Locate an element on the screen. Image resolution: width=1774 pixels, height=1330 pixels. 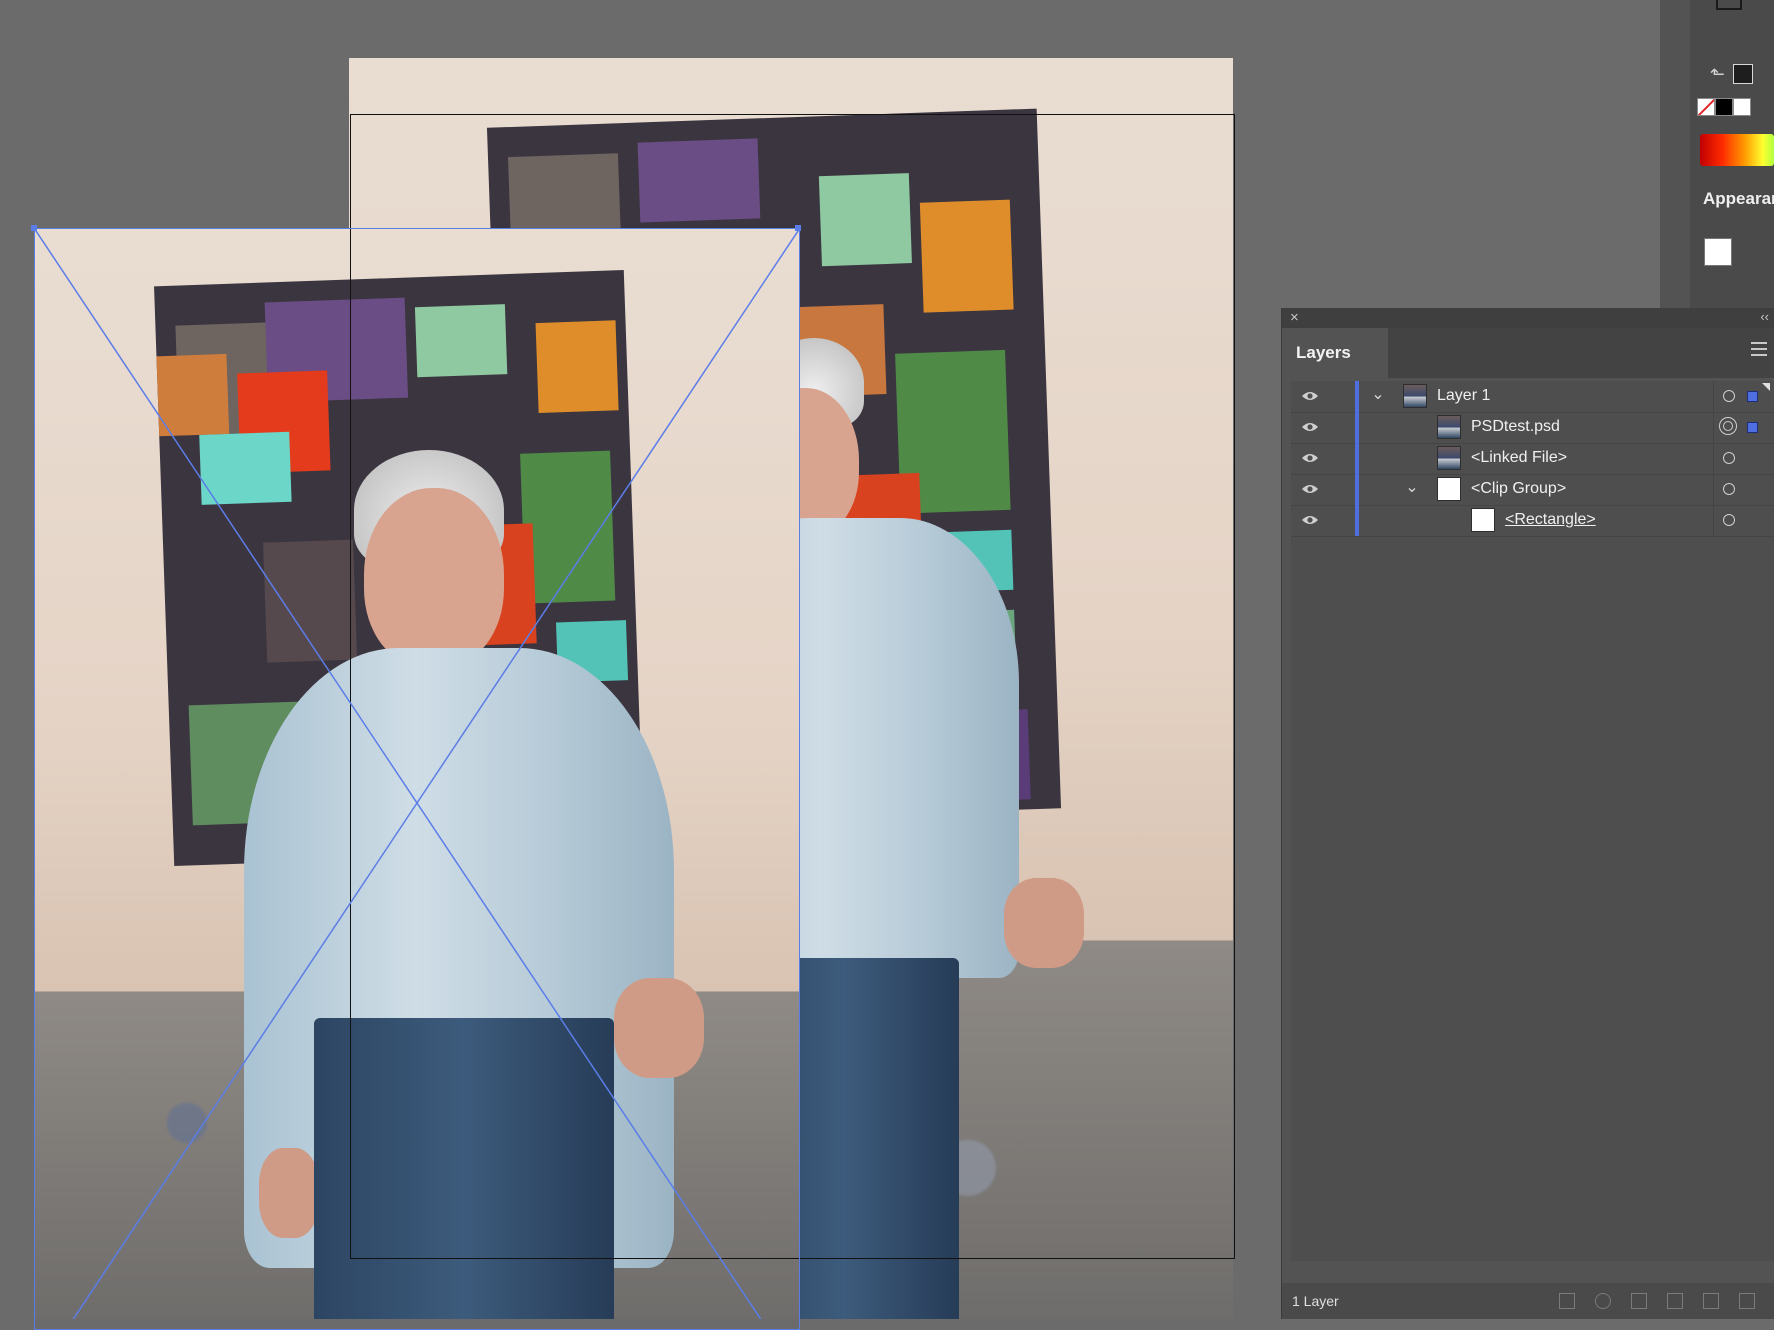
delete-icon is located at coordinates (1747, 1301).